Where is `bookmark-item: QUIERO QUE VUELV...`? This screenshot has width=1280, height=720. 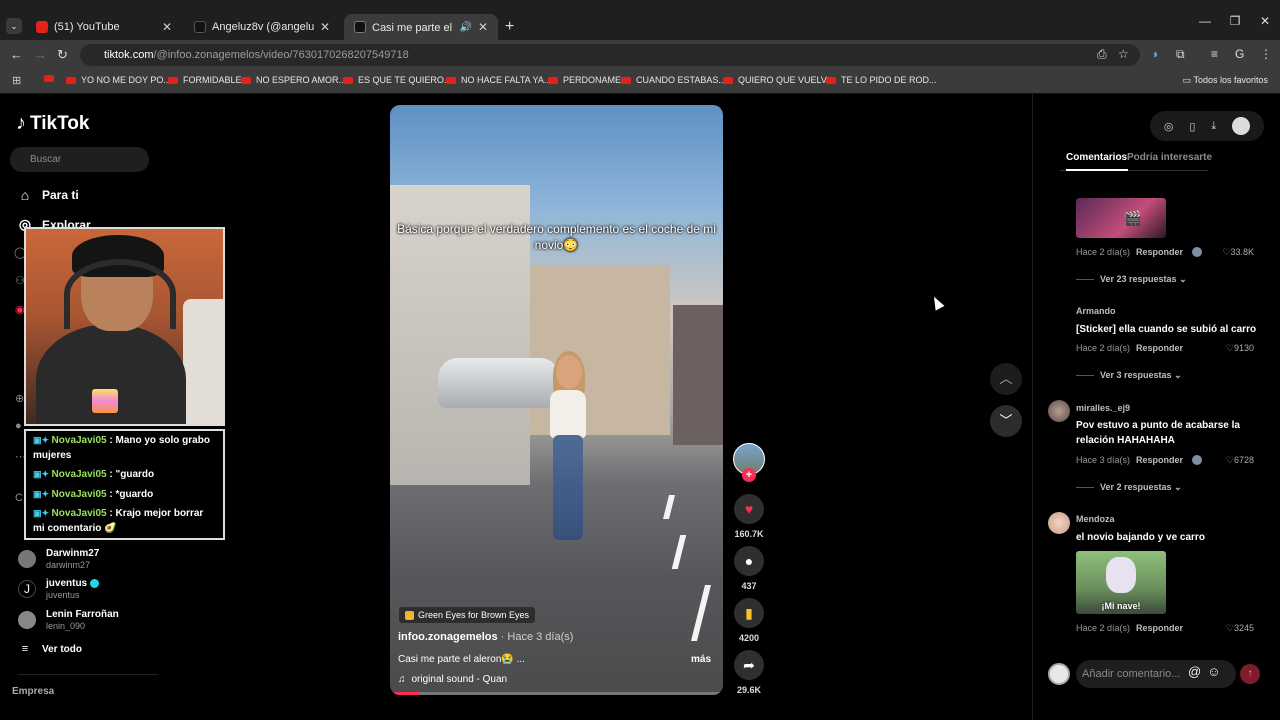
bookmark-item: QUIERO QUE VUELV... is located at coordinates (778, 80).